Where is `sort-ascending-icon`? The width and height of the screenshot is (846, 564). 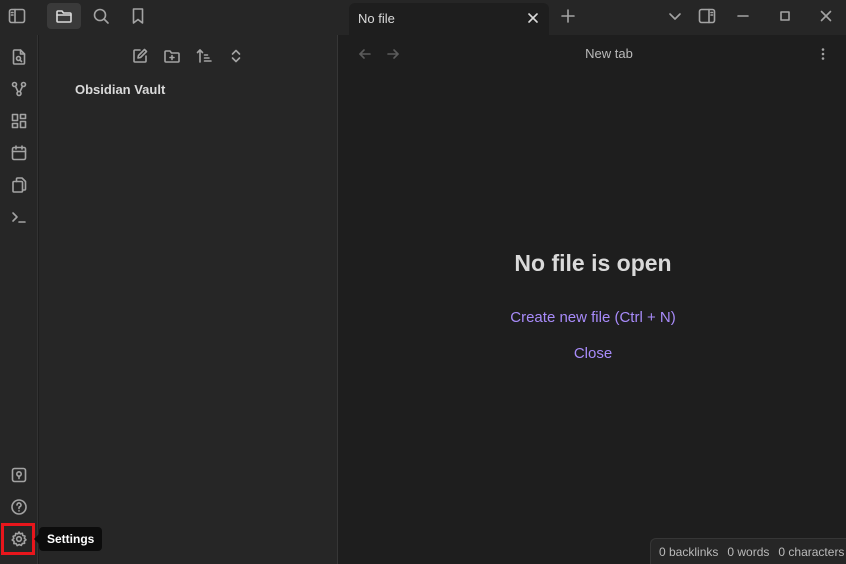 sort-ascending-icon is located at coordinates (204, 56).